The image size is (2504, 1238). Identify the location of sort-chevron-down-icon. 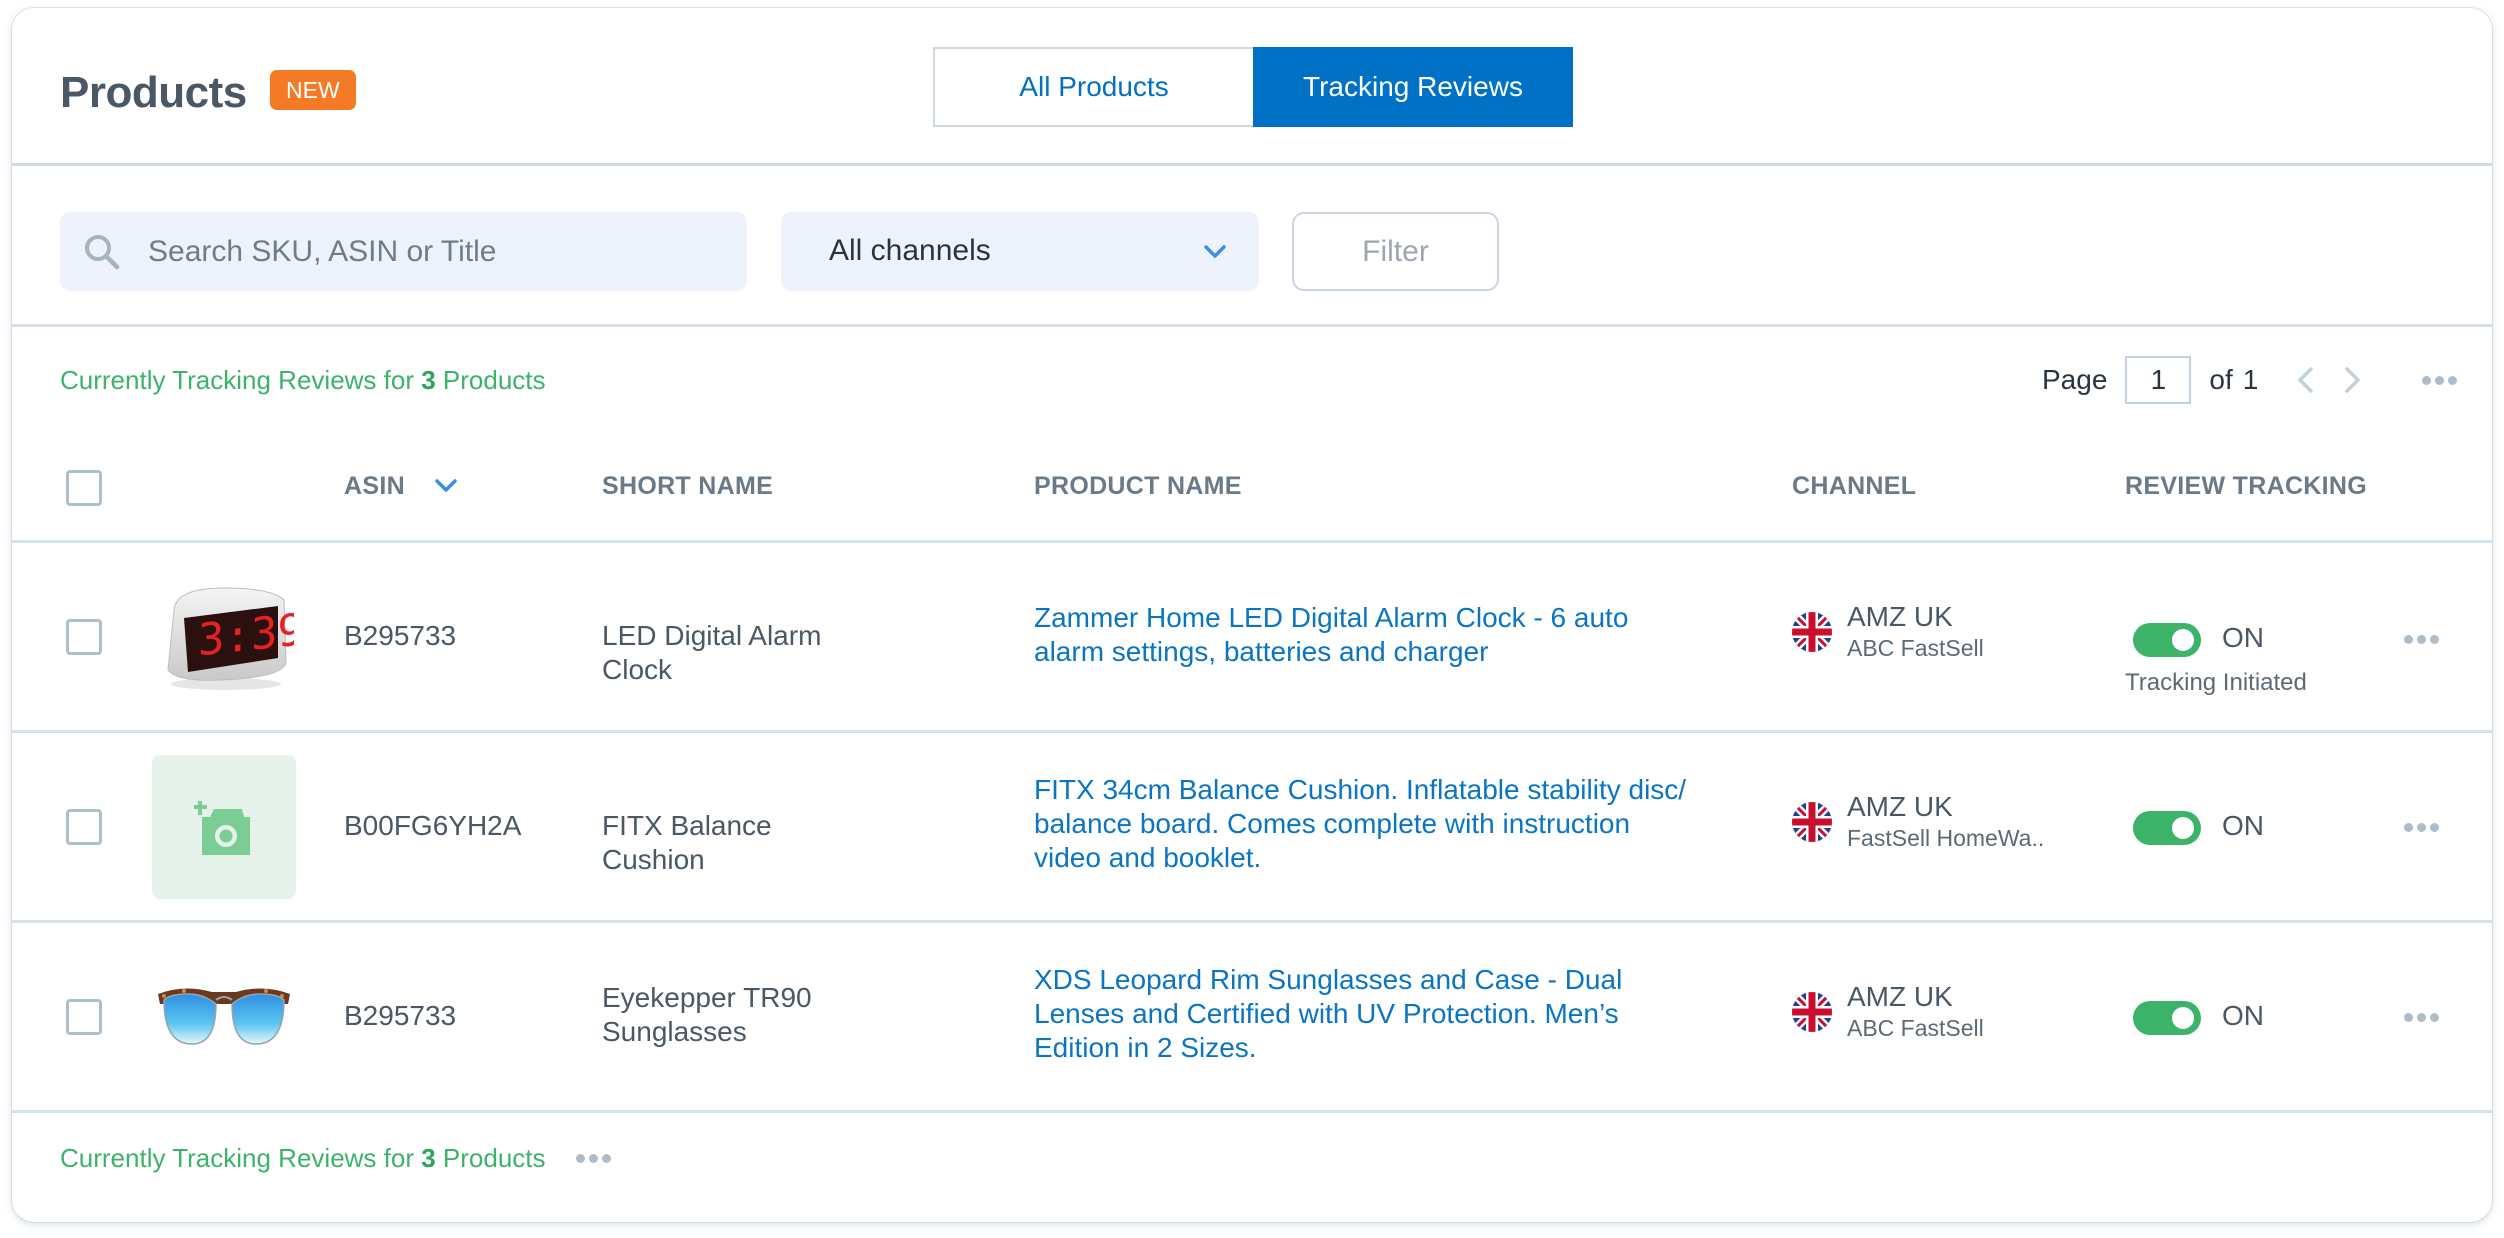
(446, 486).